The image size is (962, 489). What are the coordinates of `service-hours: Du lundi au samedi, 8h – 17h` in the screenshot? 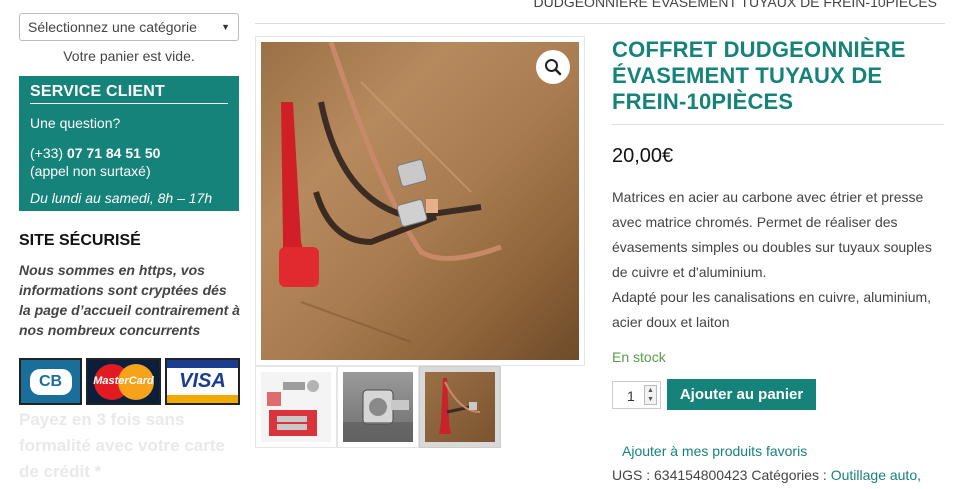 It's located at (121, 198).